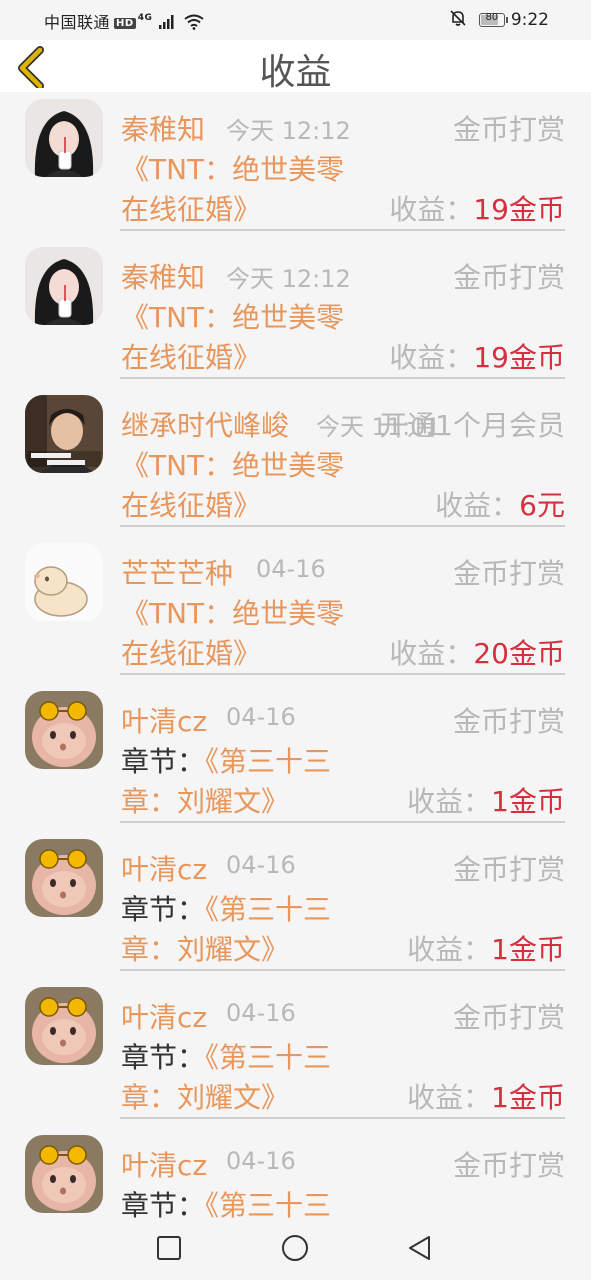 The width and height of the screenshot is (591, 1280). What do you see at coordinates (506, 20) in the screenshot?
I see `battery-cap` at bounding box center [506, 20].